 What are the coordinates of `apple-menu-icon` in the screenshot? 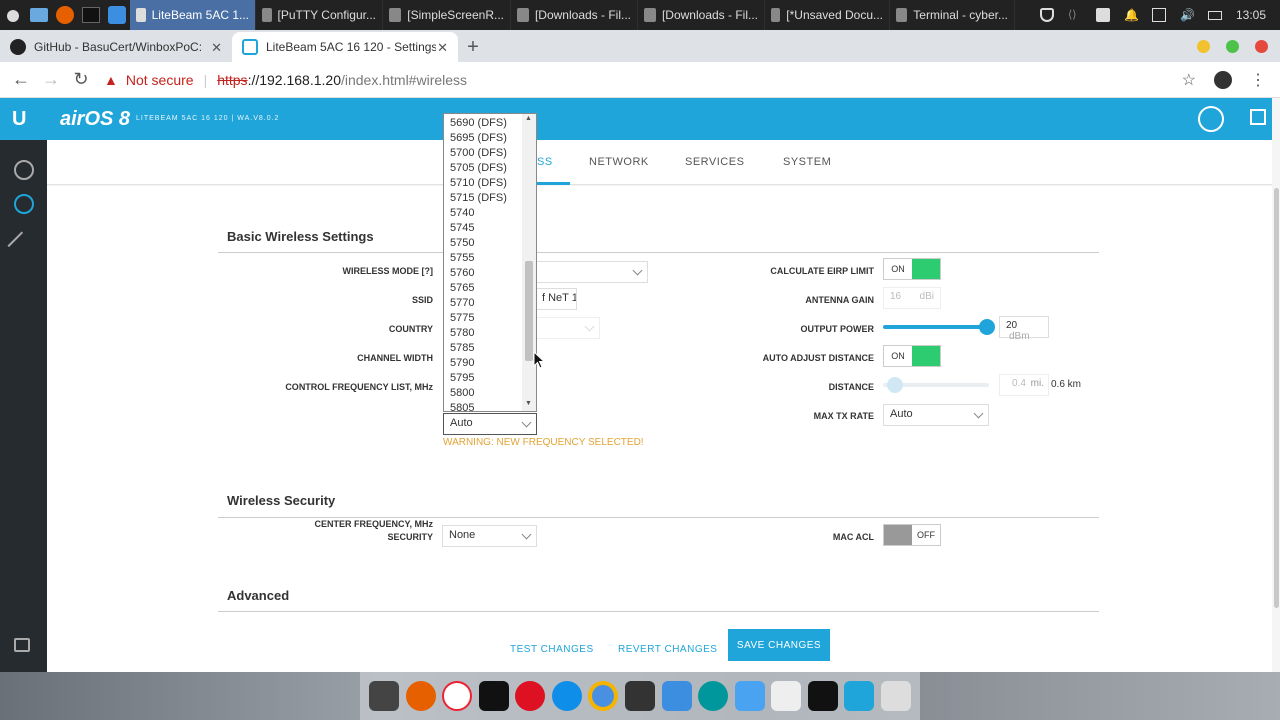 It's located at (13, 15).